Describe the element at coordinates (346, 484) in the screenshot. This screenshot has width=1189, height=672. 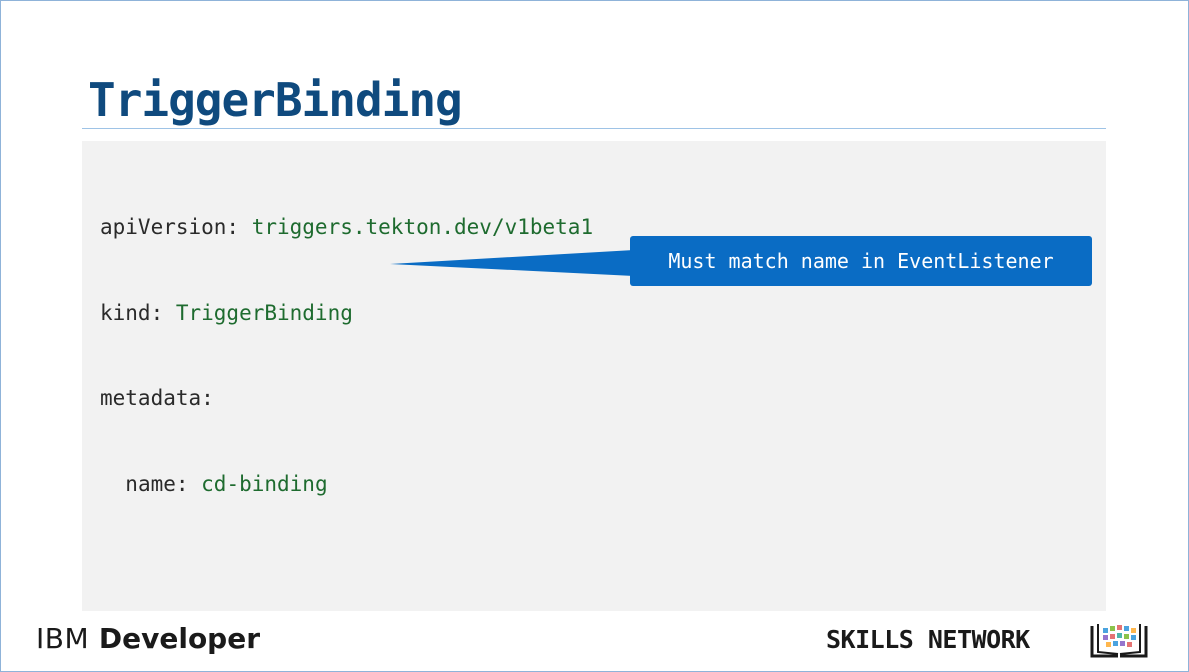
I see `code-line: name: cd-binding` at that location.